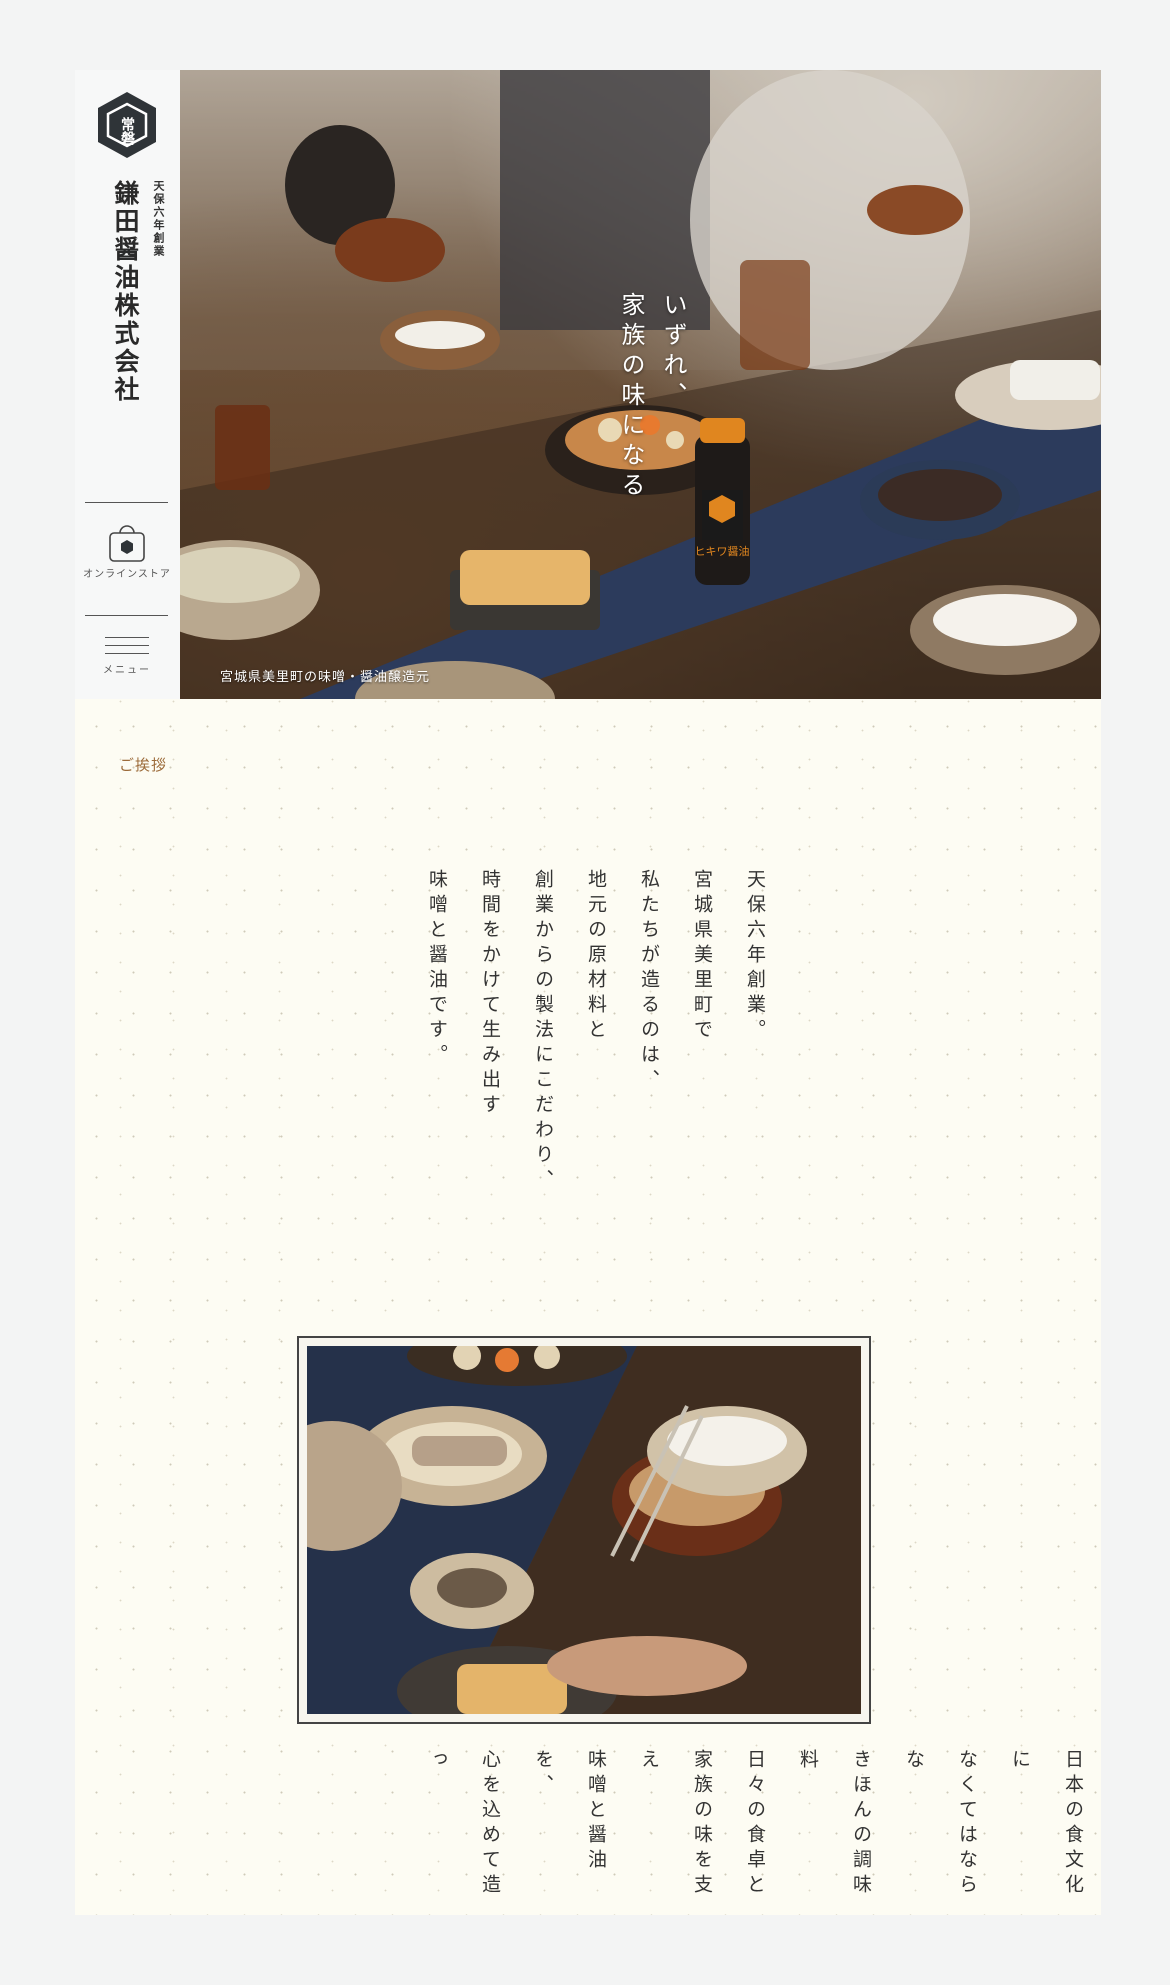  Describe the element at coordinates (127, 574) in the screenshot. I see `online-store-label: オンラインストア` at that location.